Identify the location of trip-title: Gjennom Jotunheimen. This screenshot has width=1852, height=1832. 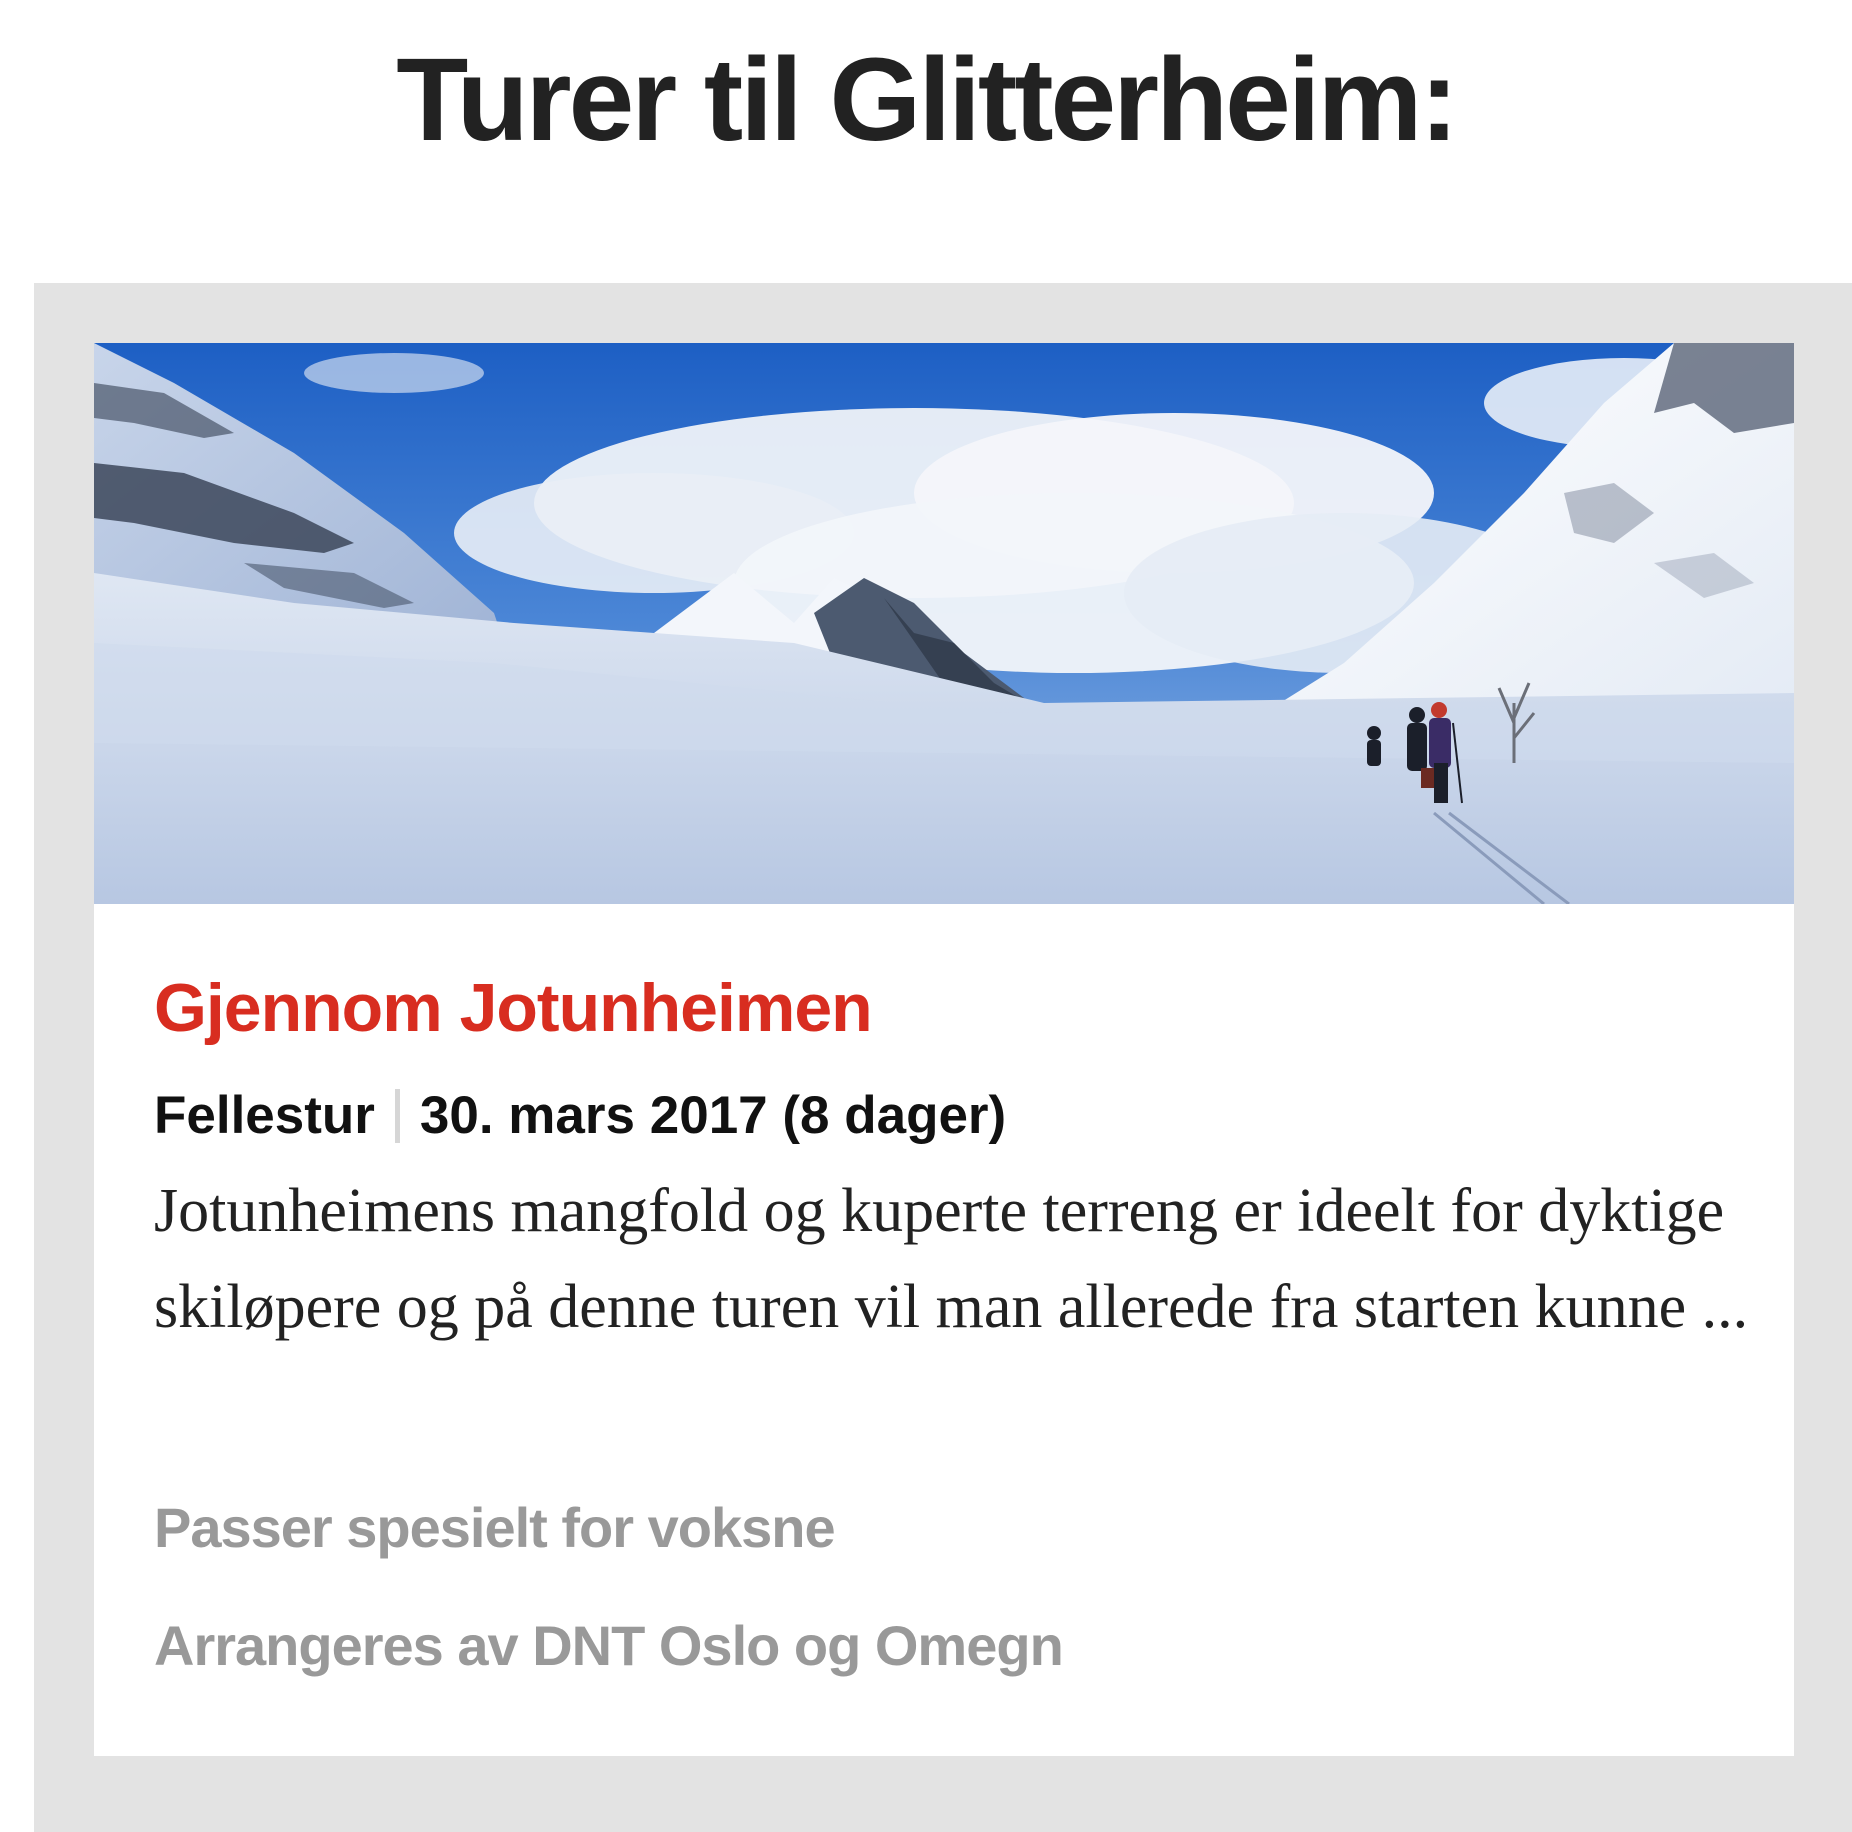
(513, 1008).